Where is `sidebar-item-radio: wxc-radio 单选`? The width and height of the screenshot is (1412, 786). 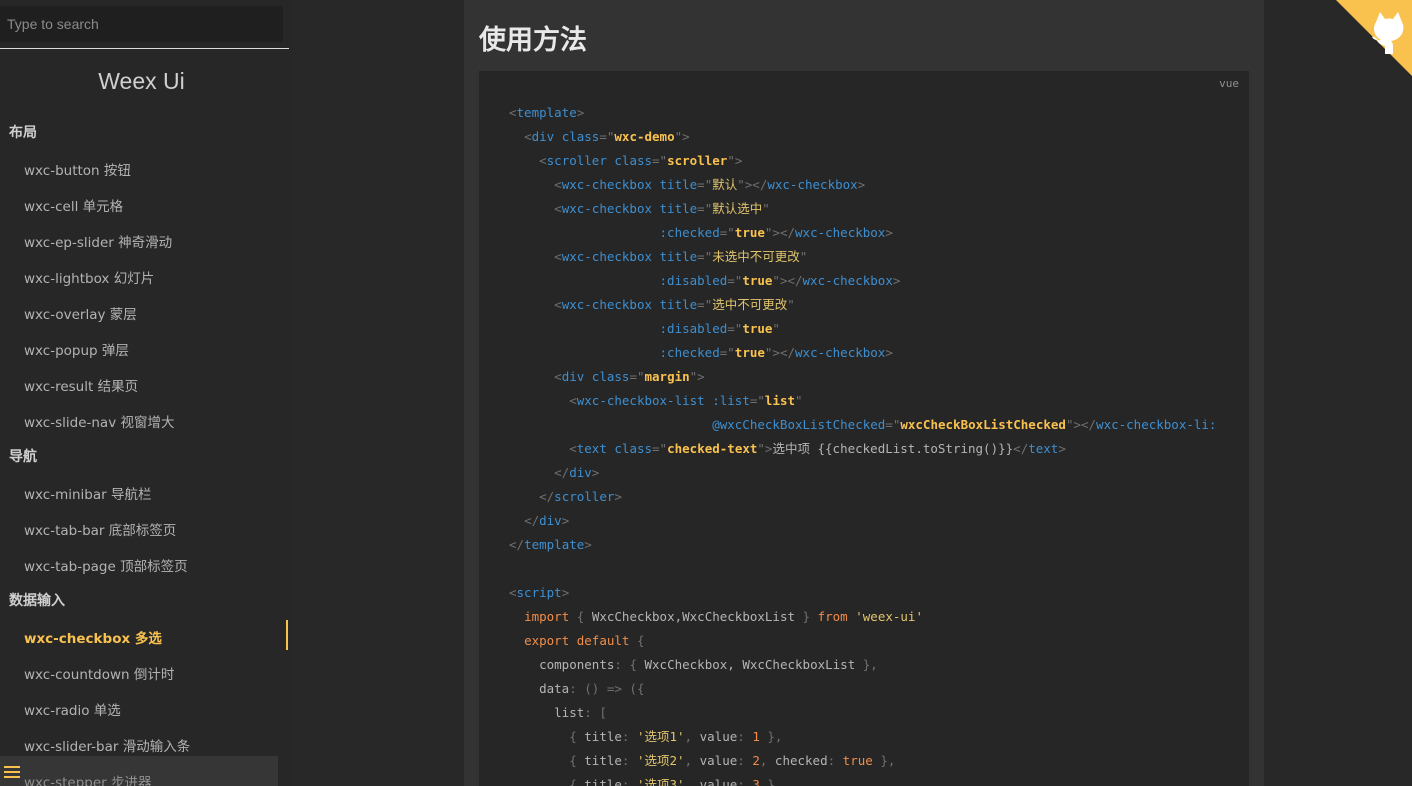 sidebar-item-radio: wxc-radio 单选 is located at coordinates (72, 709).